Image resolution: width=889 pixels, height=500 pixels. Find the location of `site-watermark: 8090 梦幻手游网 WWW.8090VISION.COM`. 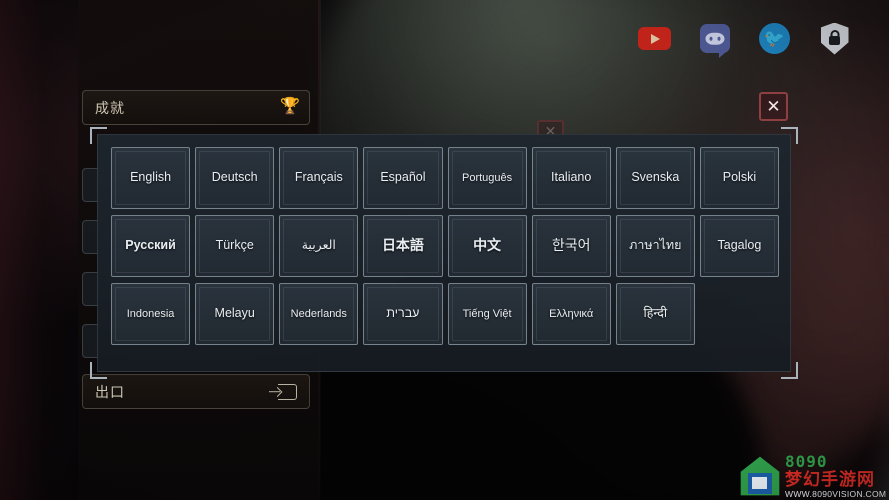

site-watermark: 8090 梦幻手游网 WWW.8090VISION.COM is located at coordinates (812, 476).